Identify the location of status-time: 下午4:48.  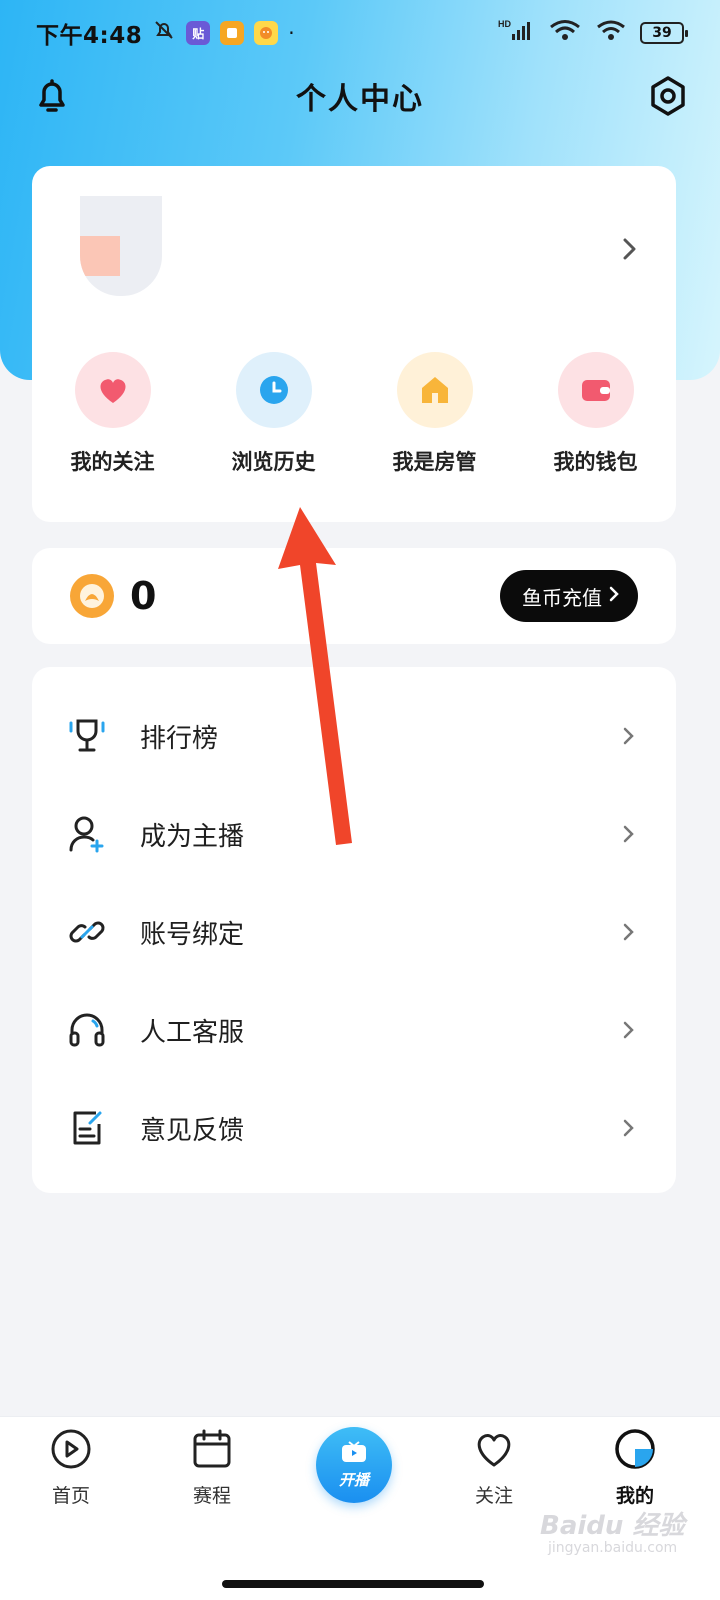
(89, 36).